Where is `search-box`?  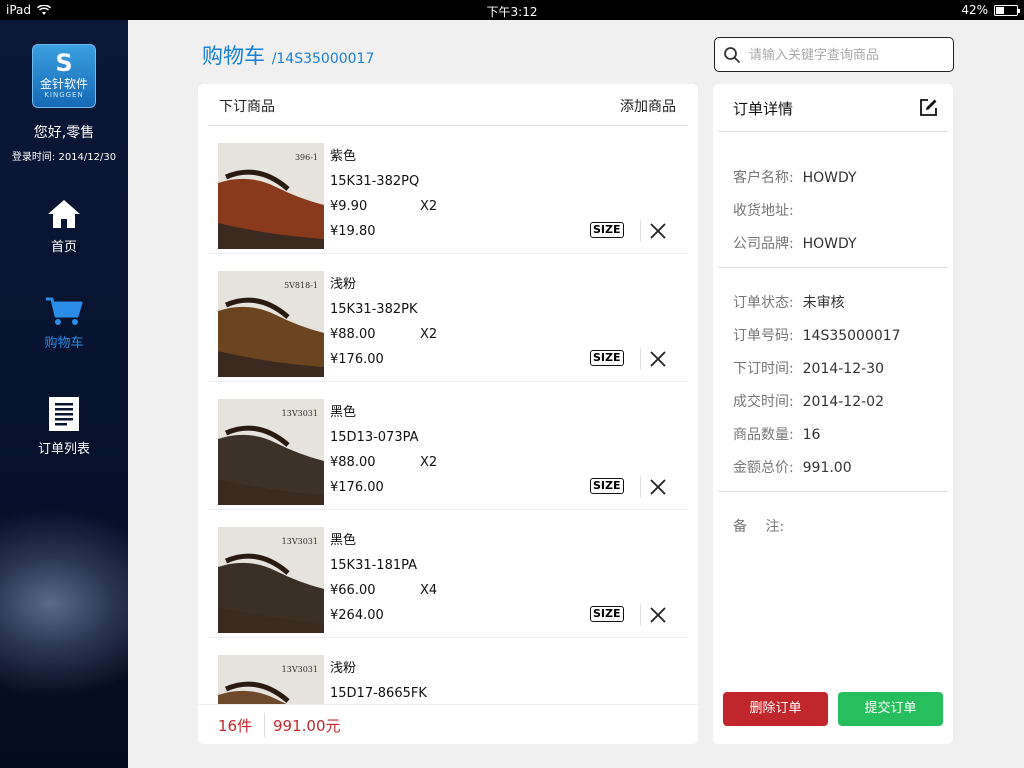
search-box is located at coordinates (834, 54).